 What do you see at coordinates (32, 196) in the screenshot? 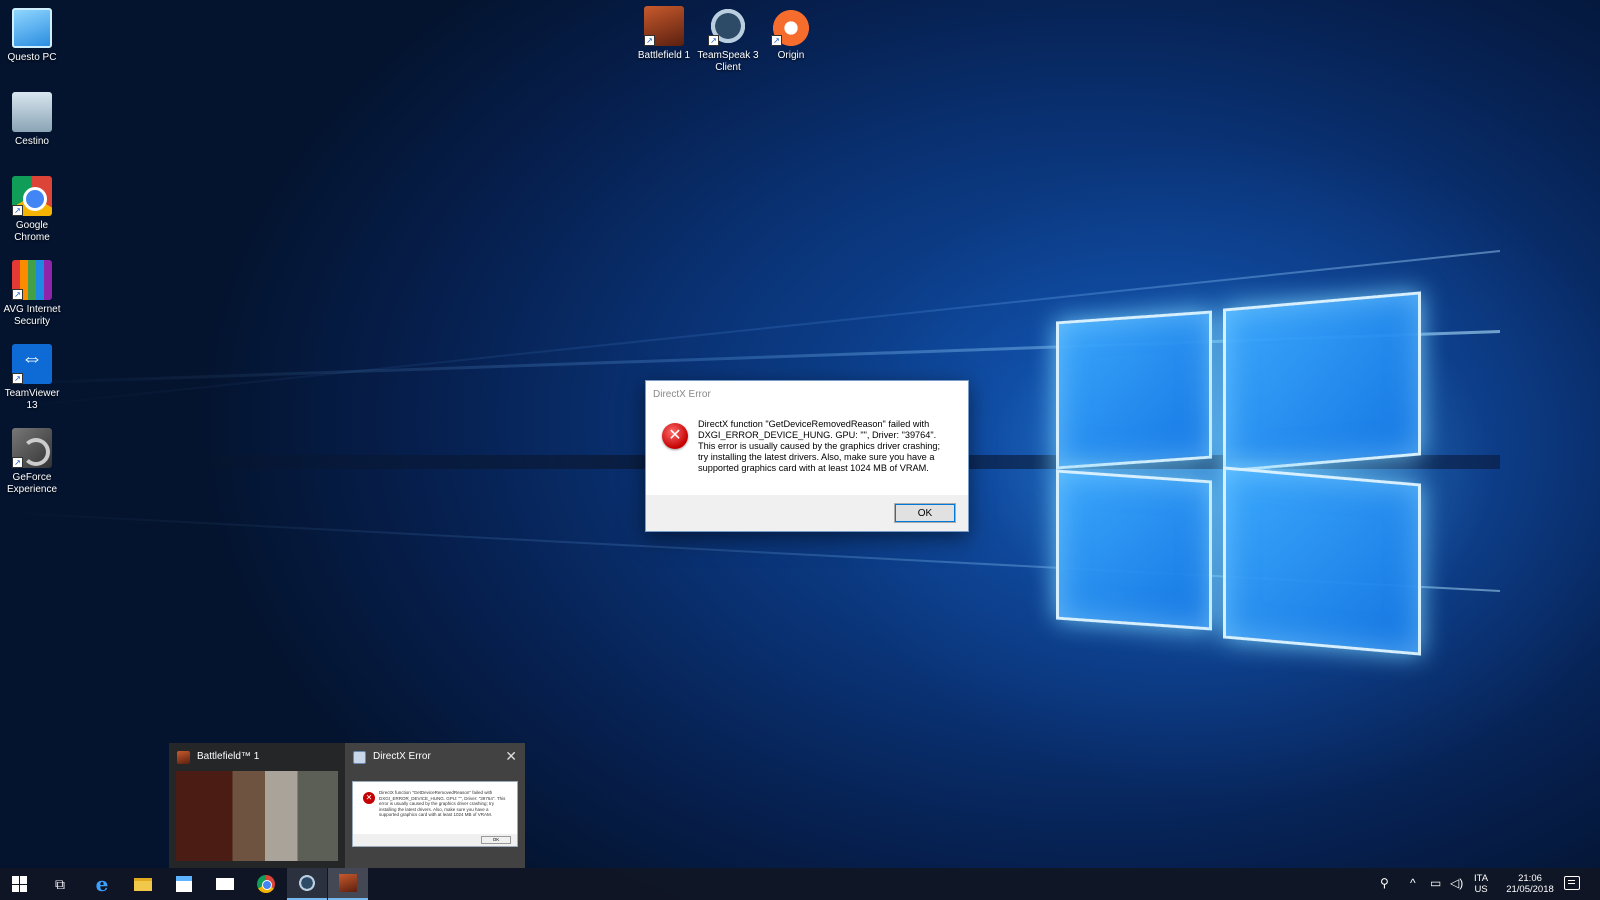
I see `chrome-icon: ↗` at bounding box center [32, 196].